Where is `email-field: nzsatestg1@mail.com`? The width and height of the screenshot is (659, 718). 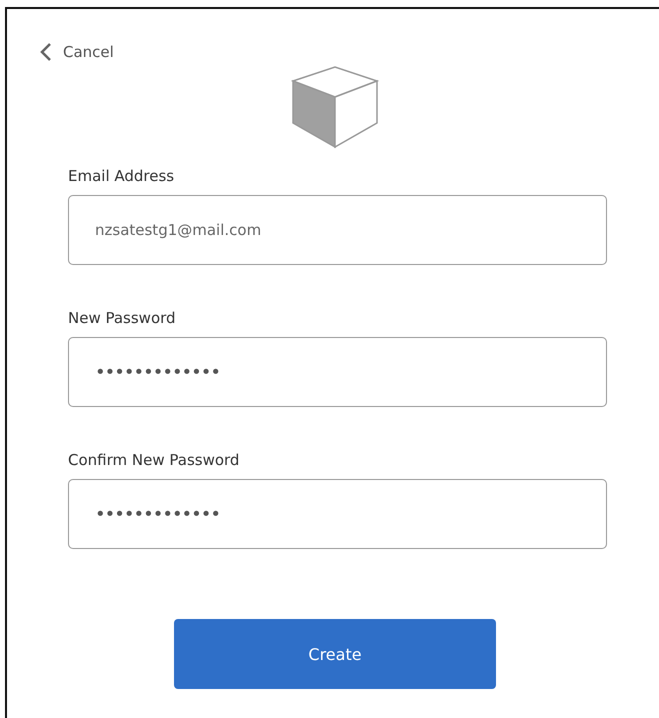
email-field: nzsatestg1@mail.com is located at coordinates (337, 230).